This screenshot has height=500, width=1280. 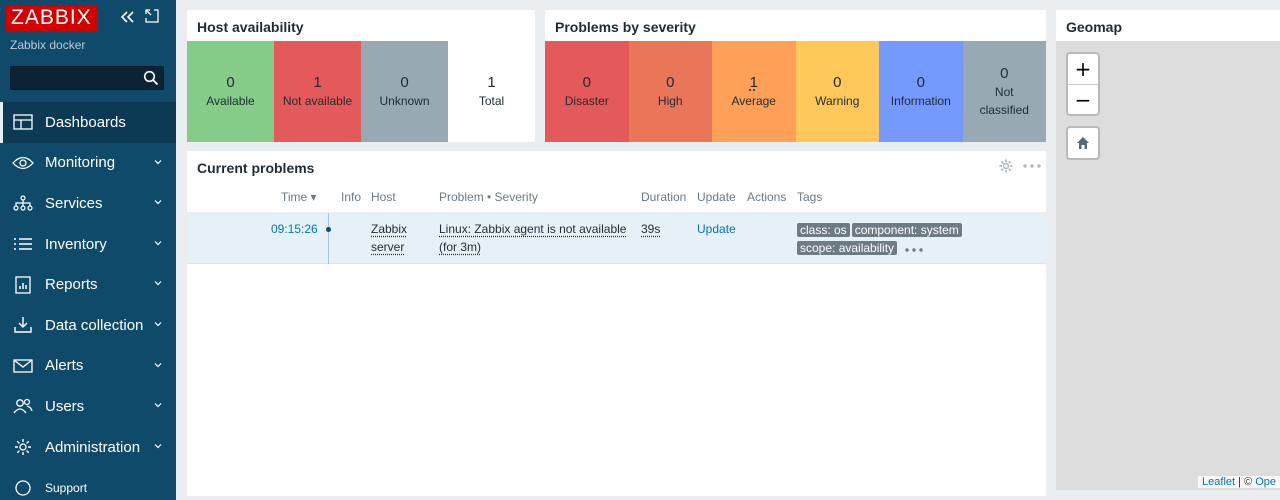 I want to click on tile-high: 0 High, so click(x=670, y=91).